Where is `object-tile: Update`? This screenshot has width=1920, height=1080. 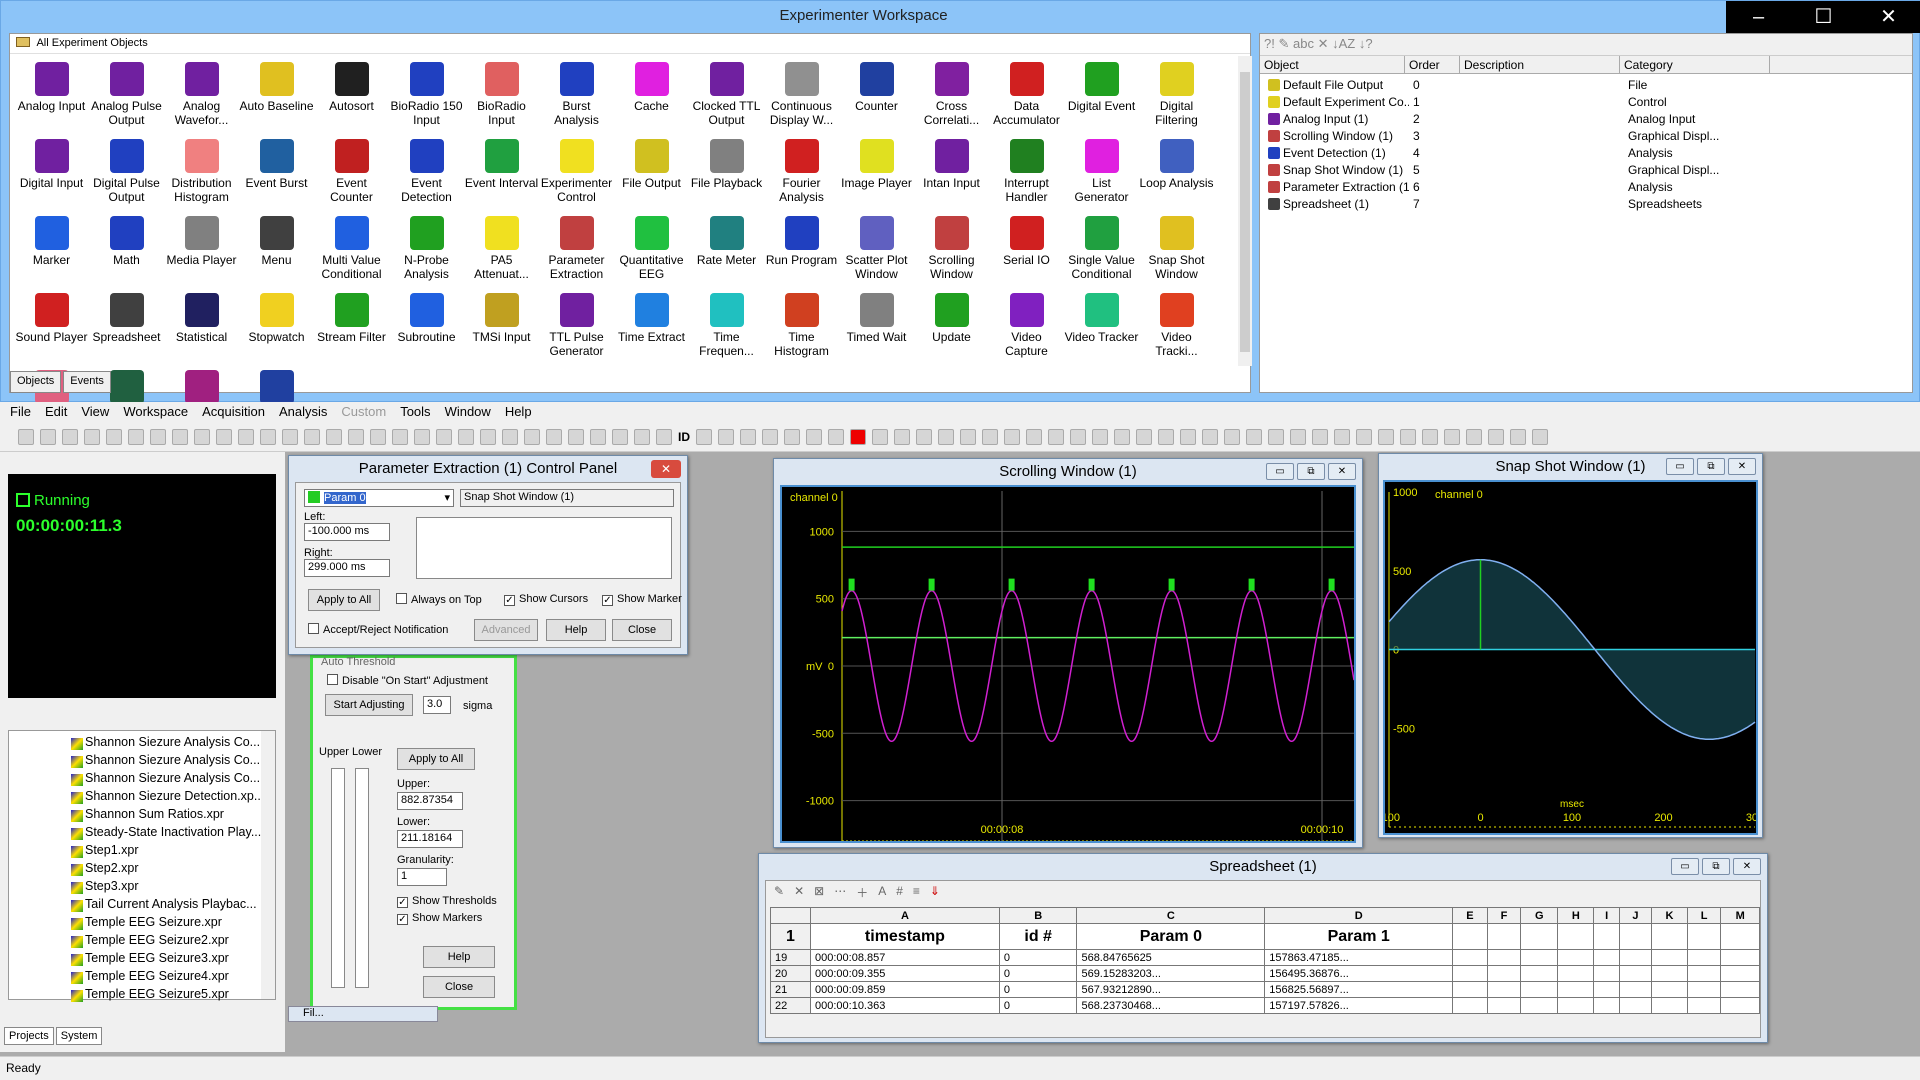
object-tile: Update is located at coordinates (951, 324).